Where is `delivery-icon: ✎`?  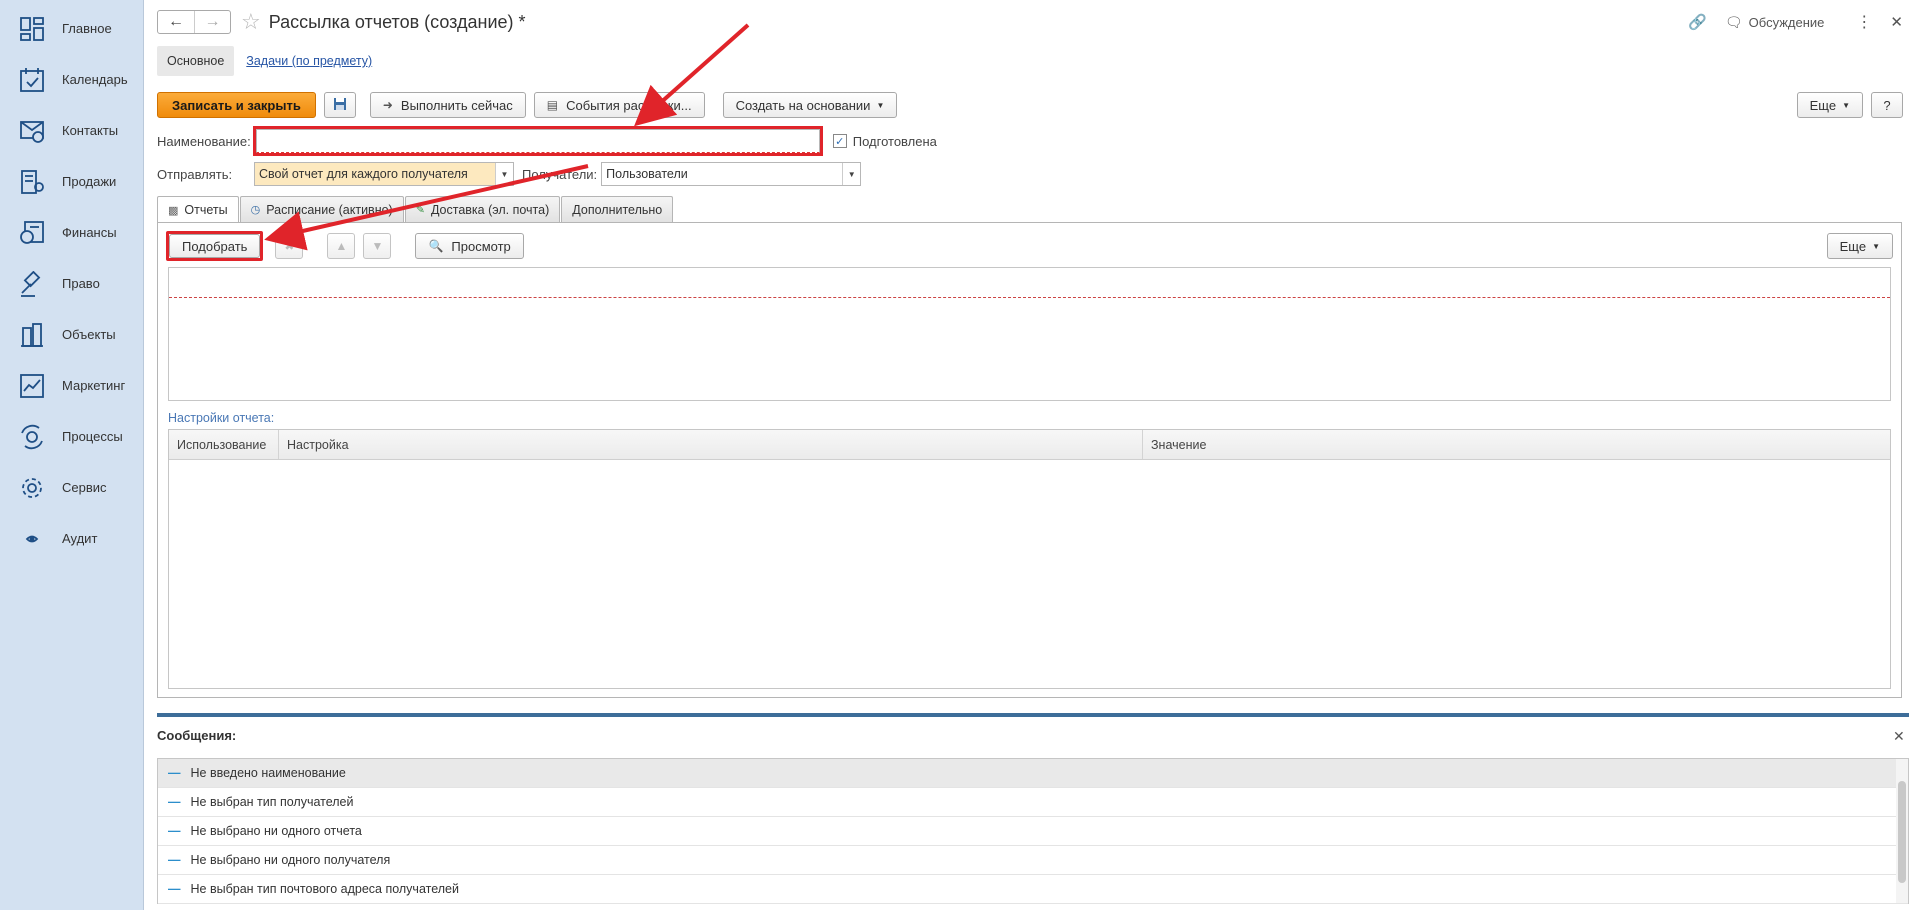 delivery-icon: ✎ is located at coordinates (420, 210).